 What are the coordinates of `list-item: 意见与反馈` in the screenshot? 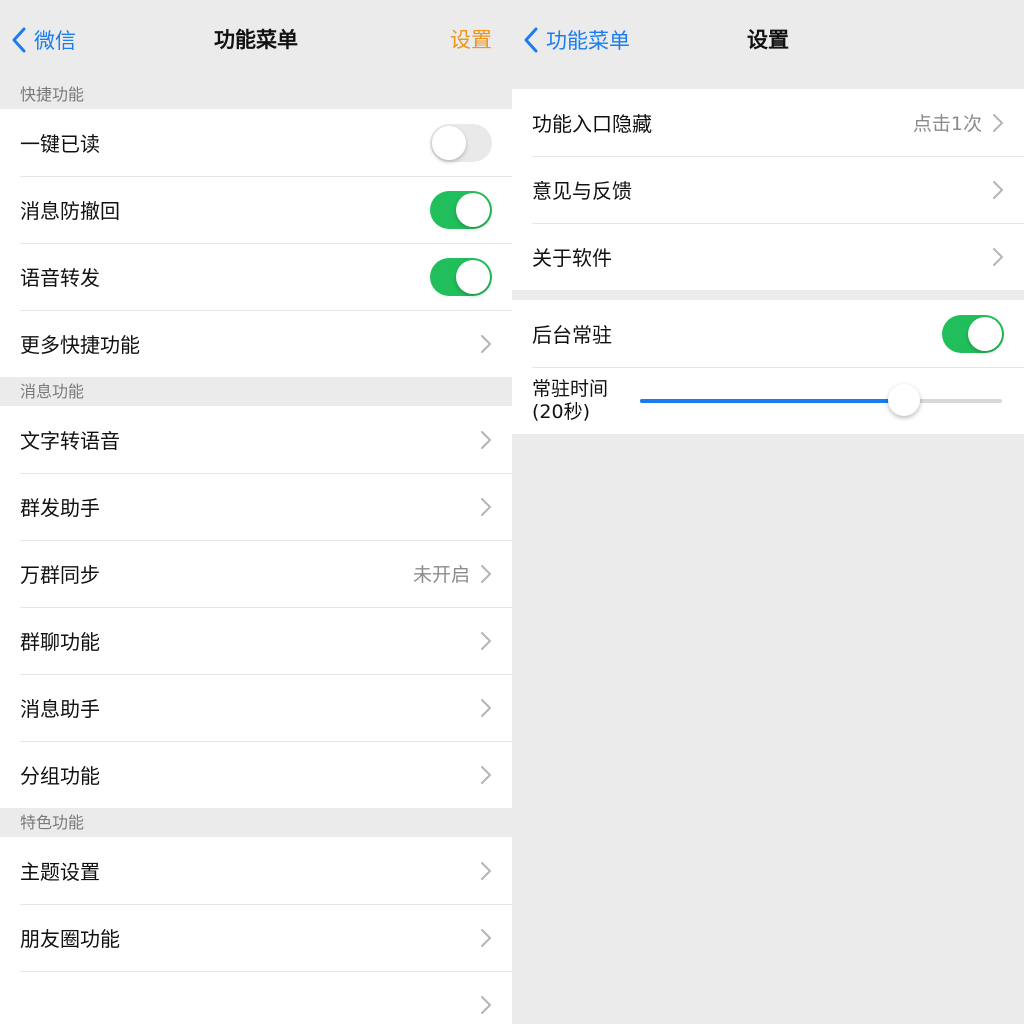 It's located at (768, 189).